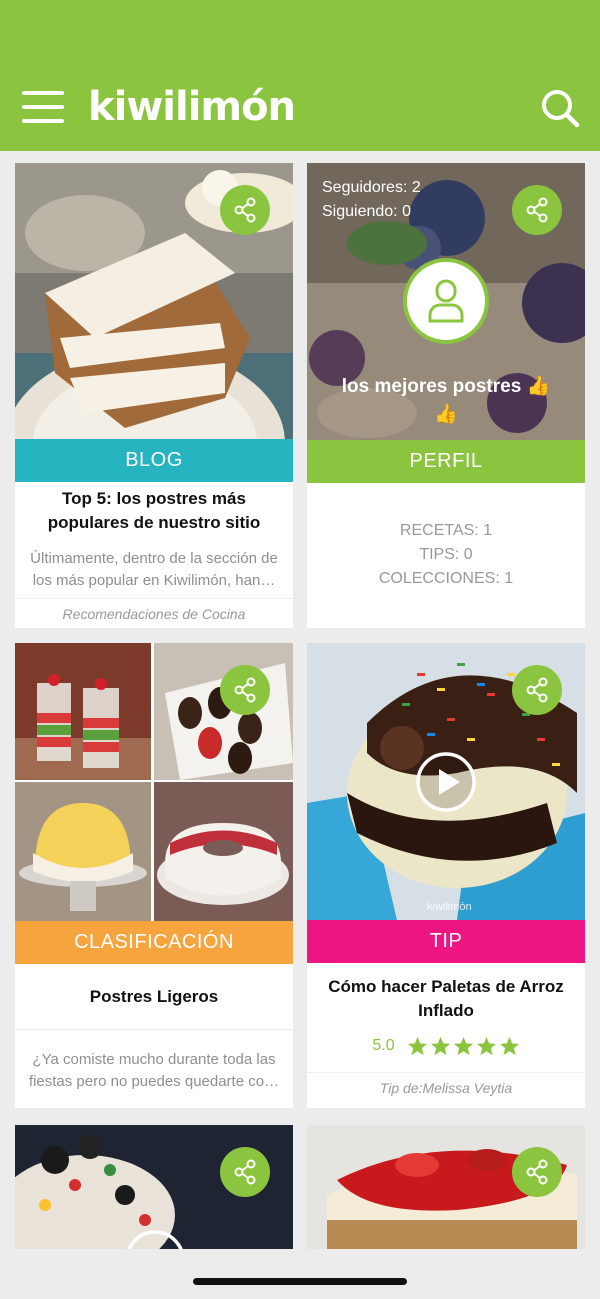 Image resolution: width=600 pixels, height=1299 pixels. What do you see at coordinates (383, 1045) in the screenshot?
I see `rating-value: 5.0` at bounding box center [383, 1045].